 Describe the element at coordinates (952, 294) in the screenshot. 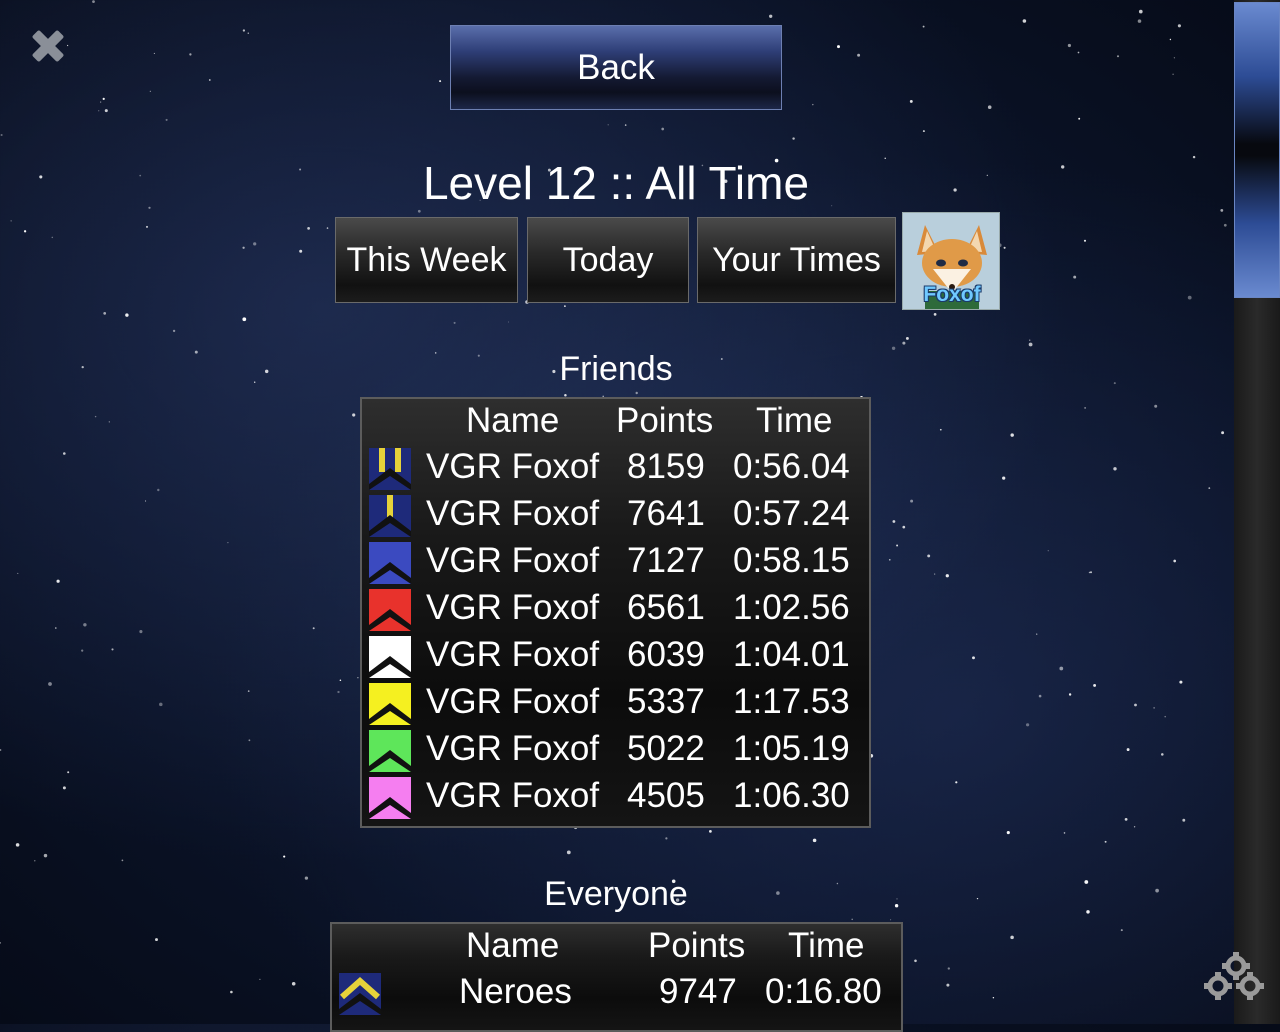

I see `avatar-label: Foxof` at that location.